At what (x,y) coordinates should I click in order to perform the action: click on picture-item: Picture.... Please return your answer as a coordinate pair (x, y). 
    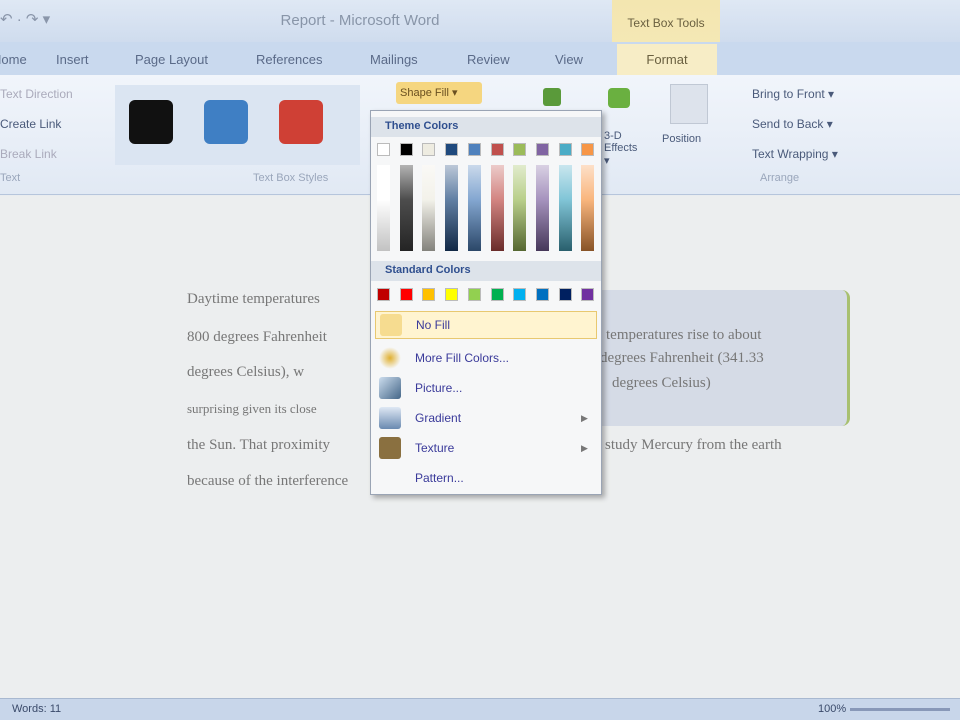
    Looking at the image, I should click on (438, 388).